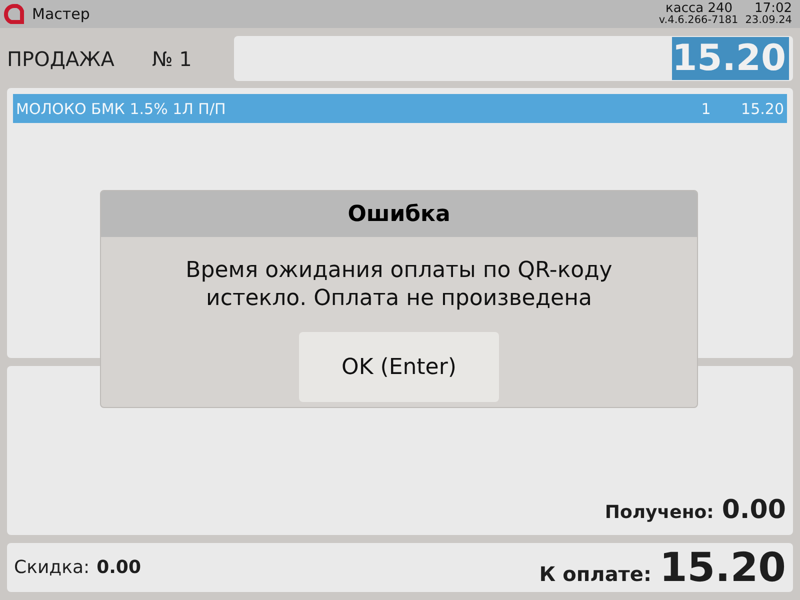 Image resolution: width=800 pixels, height=600 pixels. Describe the element at coordinates (14, 14) in the screenshot. I see `logo-icon` at that location.